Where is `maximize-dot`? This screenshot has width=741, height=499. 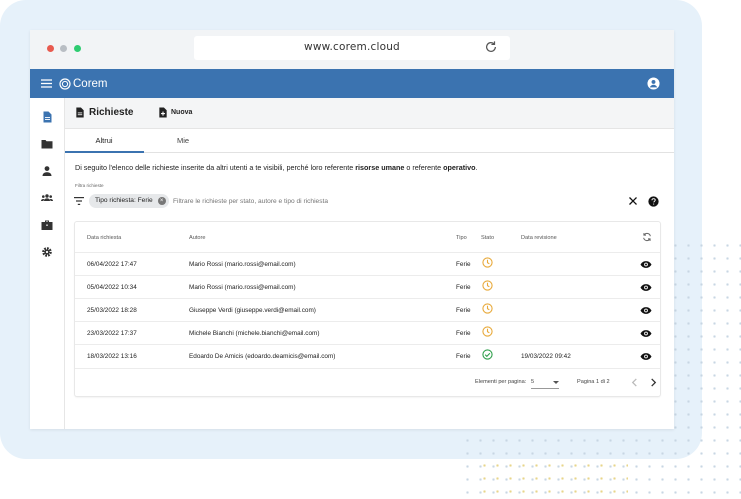 maximize-dot is located at coordinates (77, 48).